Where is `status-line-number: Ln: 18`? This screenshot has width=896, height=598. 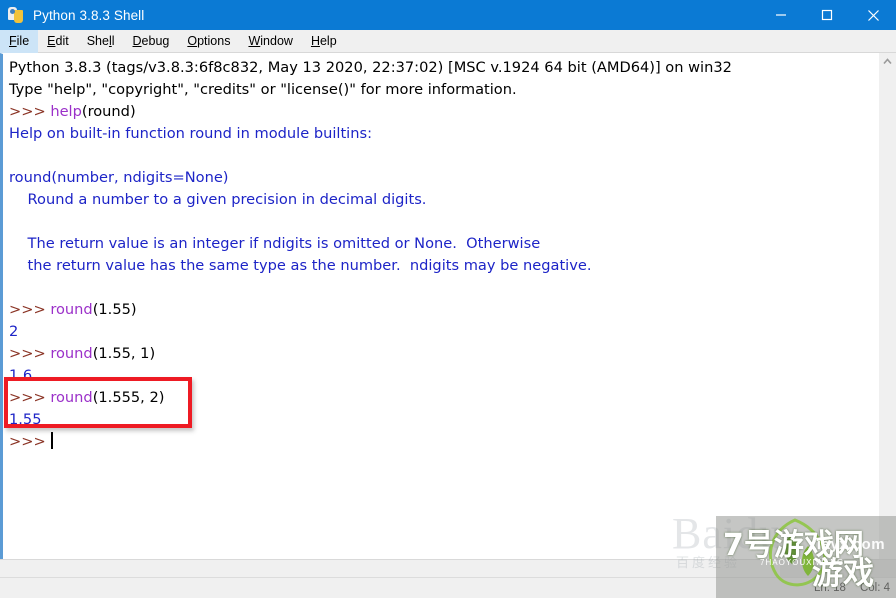
status-line-number: Ln: 18 is located at coordinates (829, 588).